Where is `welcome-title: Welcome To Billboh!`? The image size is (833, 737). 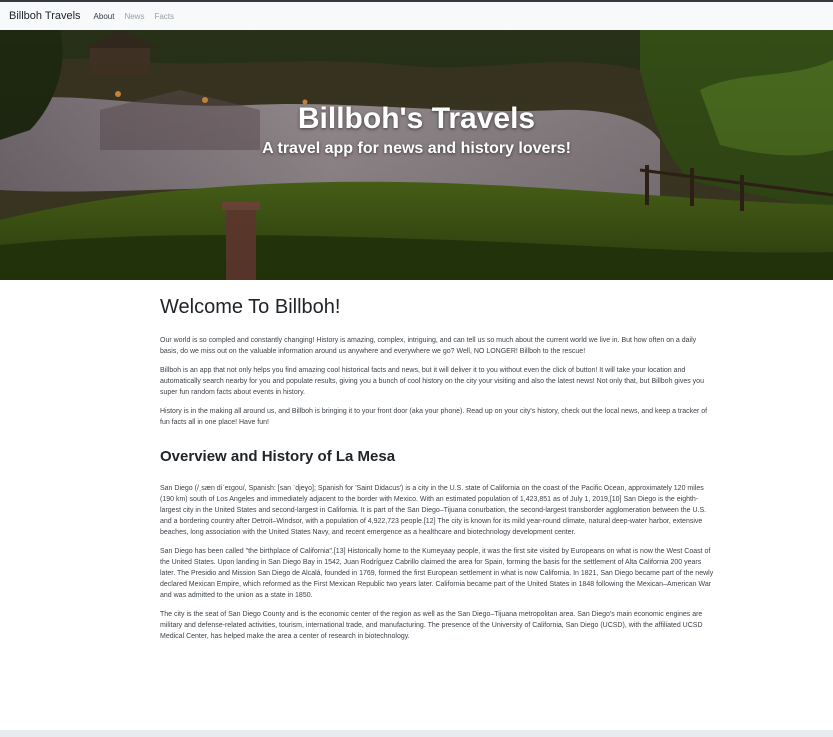
welcome-title: Welcome To Billboh! is located at coordinates (250, 307).